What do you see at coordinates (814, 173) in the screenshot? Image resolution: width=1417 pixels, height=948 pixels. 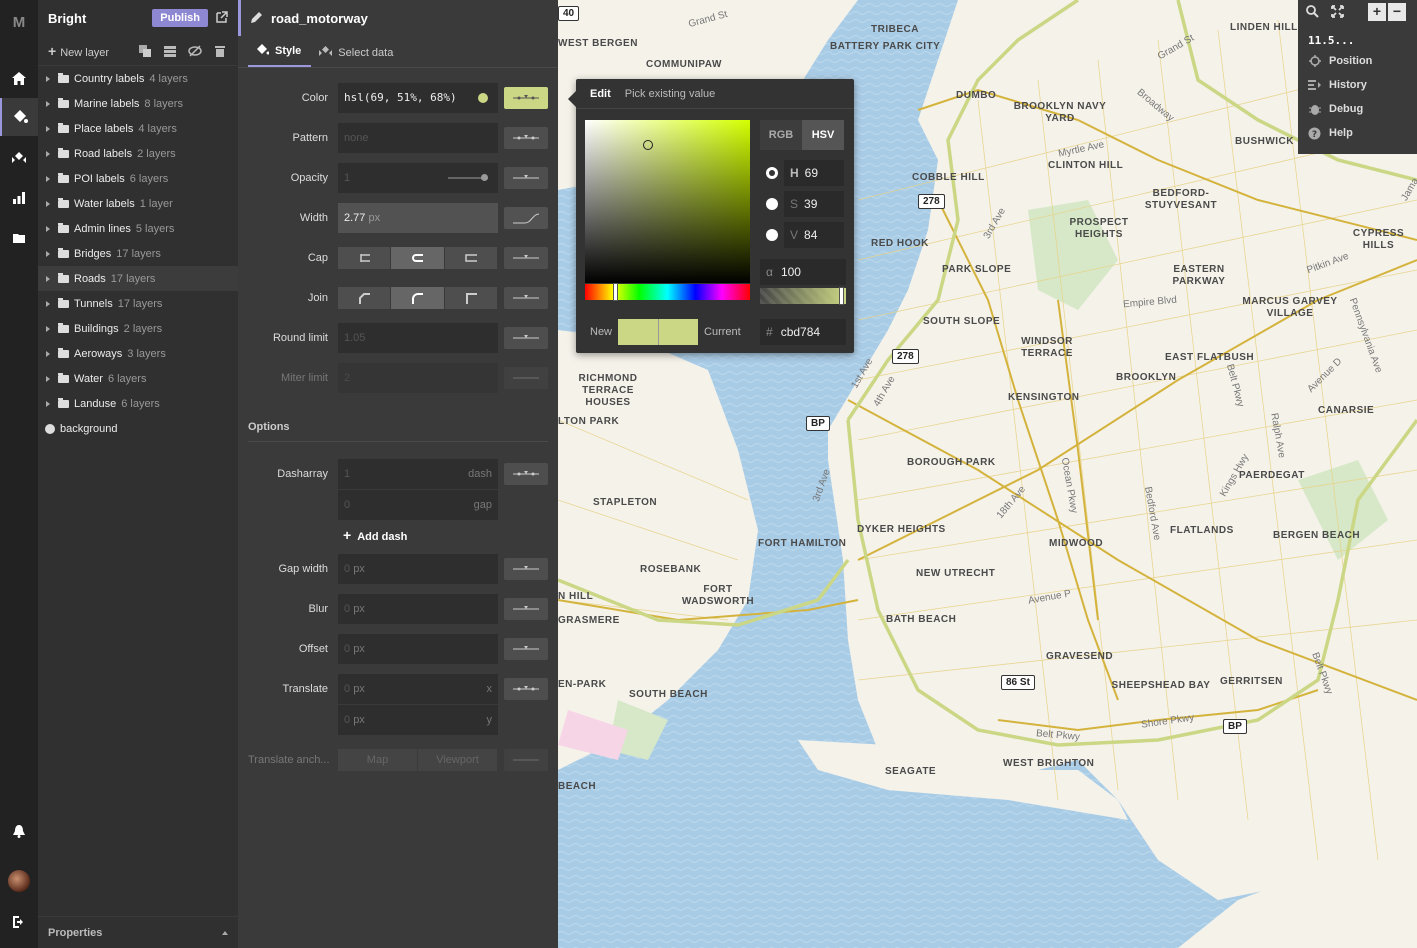 I see `hue-input: H 69` at bounding box center [814, 173].